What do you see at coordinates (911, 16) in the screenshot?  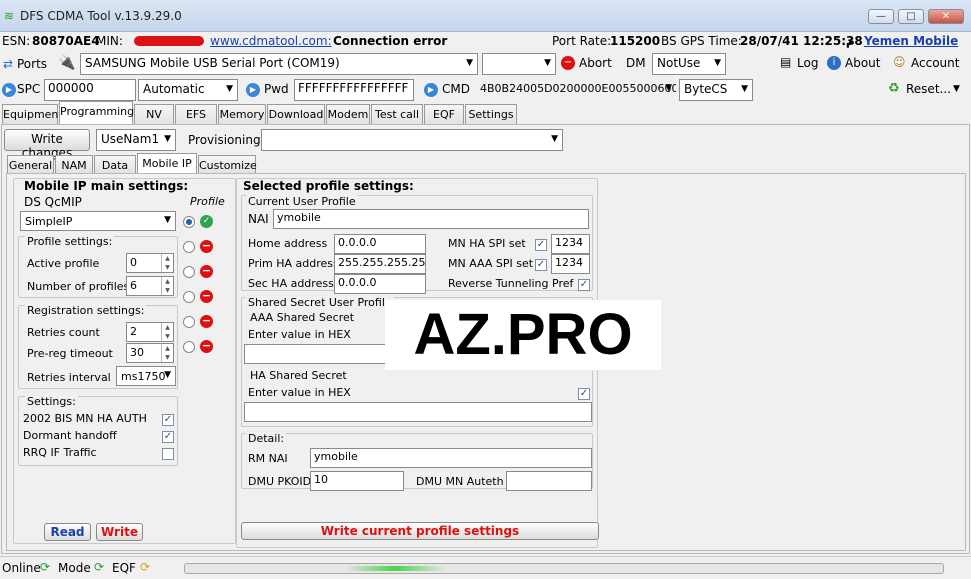 I see `maximize-button: □` at bounding box center [911, 16].